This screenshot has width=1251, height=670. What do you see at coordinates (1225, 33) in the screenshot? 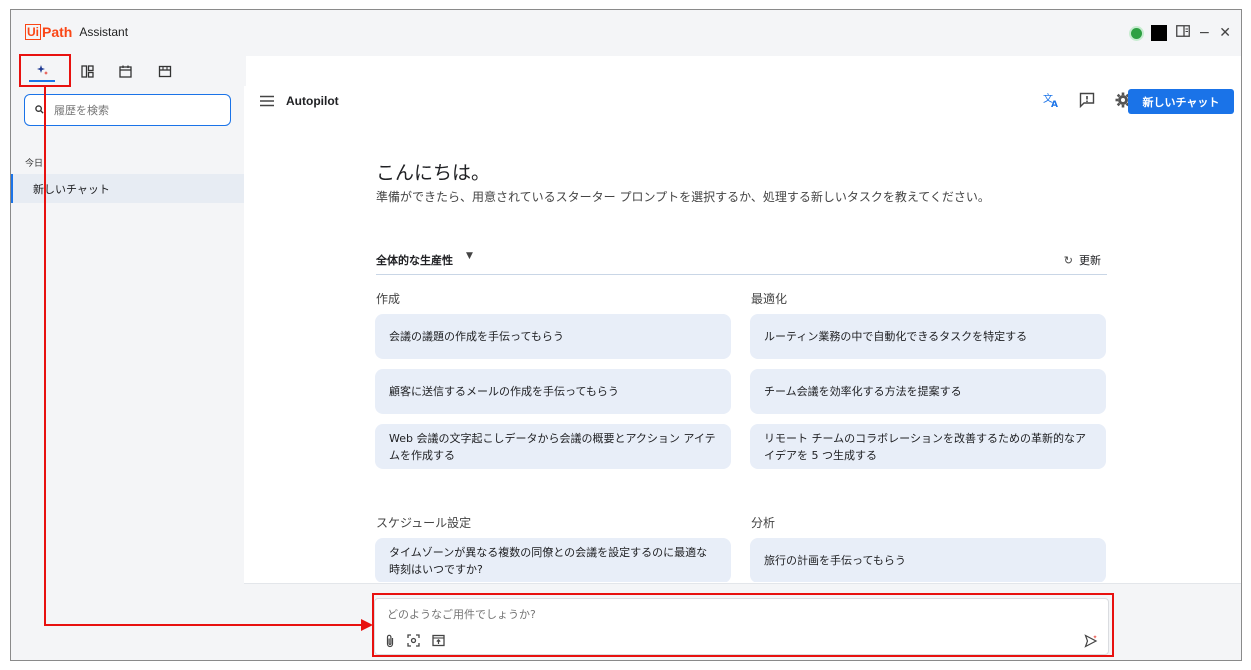
I see `close-icon: ✕` at bounding box center [1225, 33].